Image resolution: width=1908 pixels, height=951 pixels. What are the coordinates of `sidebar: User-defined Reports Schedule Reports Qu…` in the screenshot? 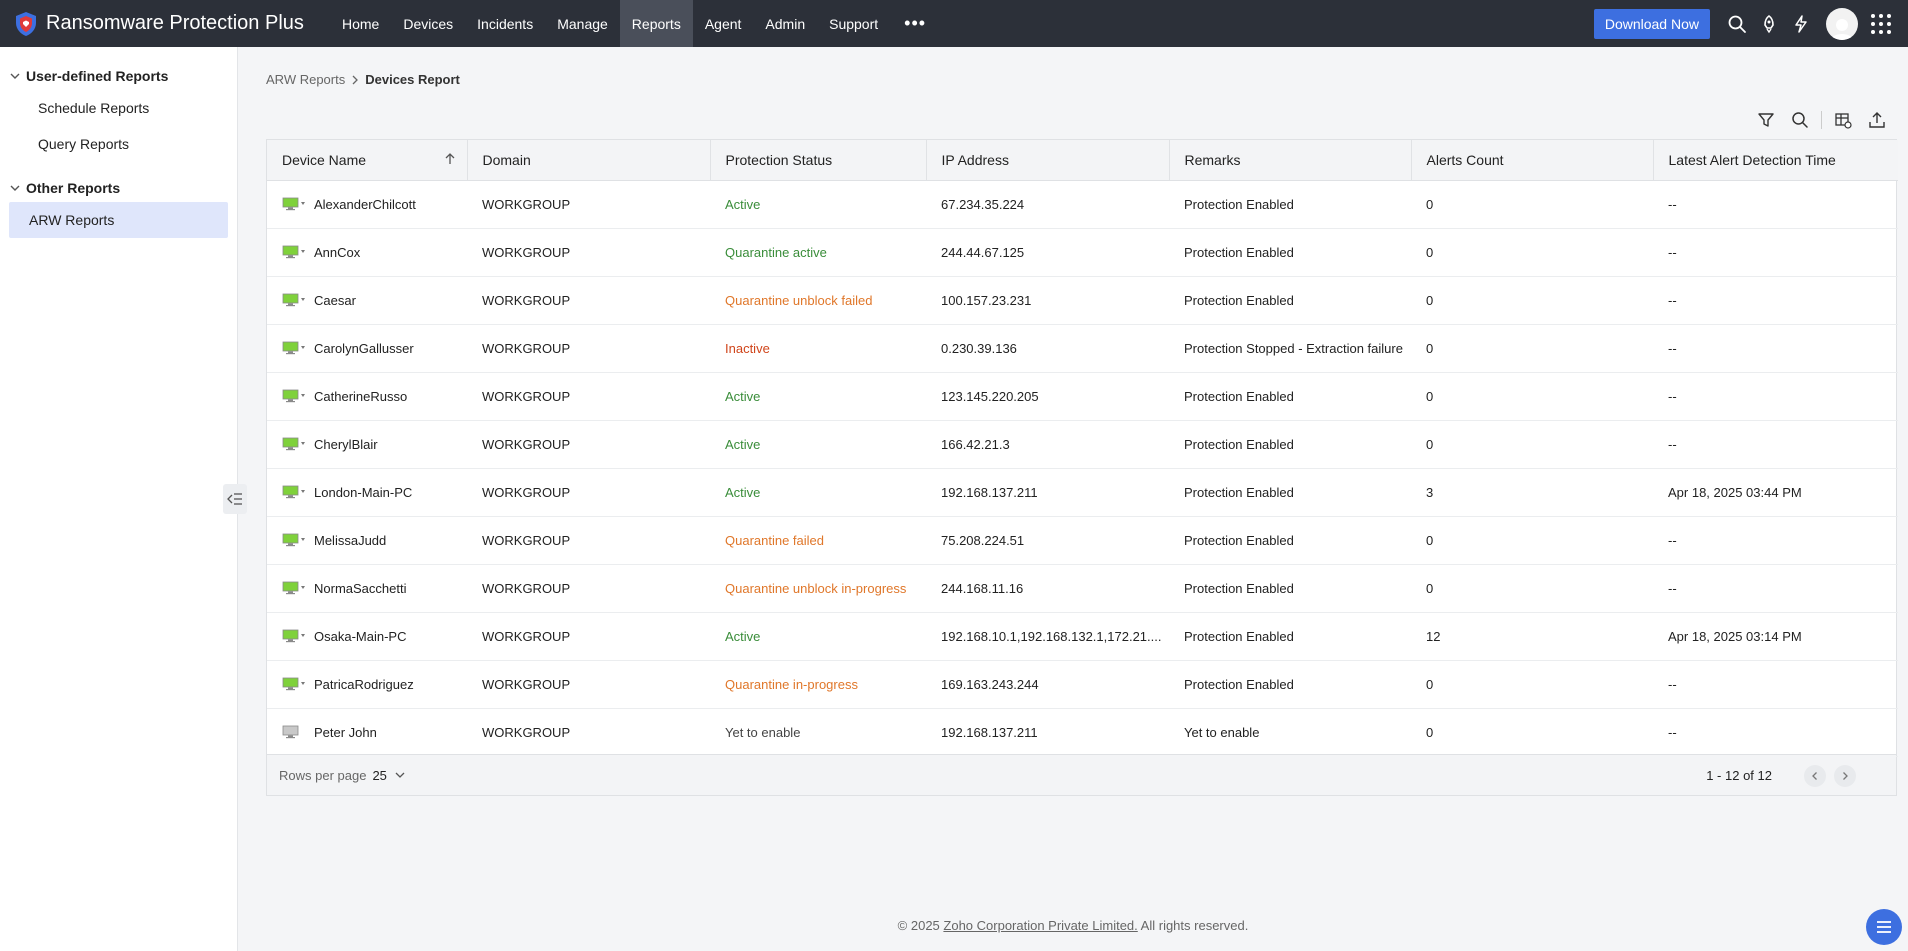 It's located at (119, 499).